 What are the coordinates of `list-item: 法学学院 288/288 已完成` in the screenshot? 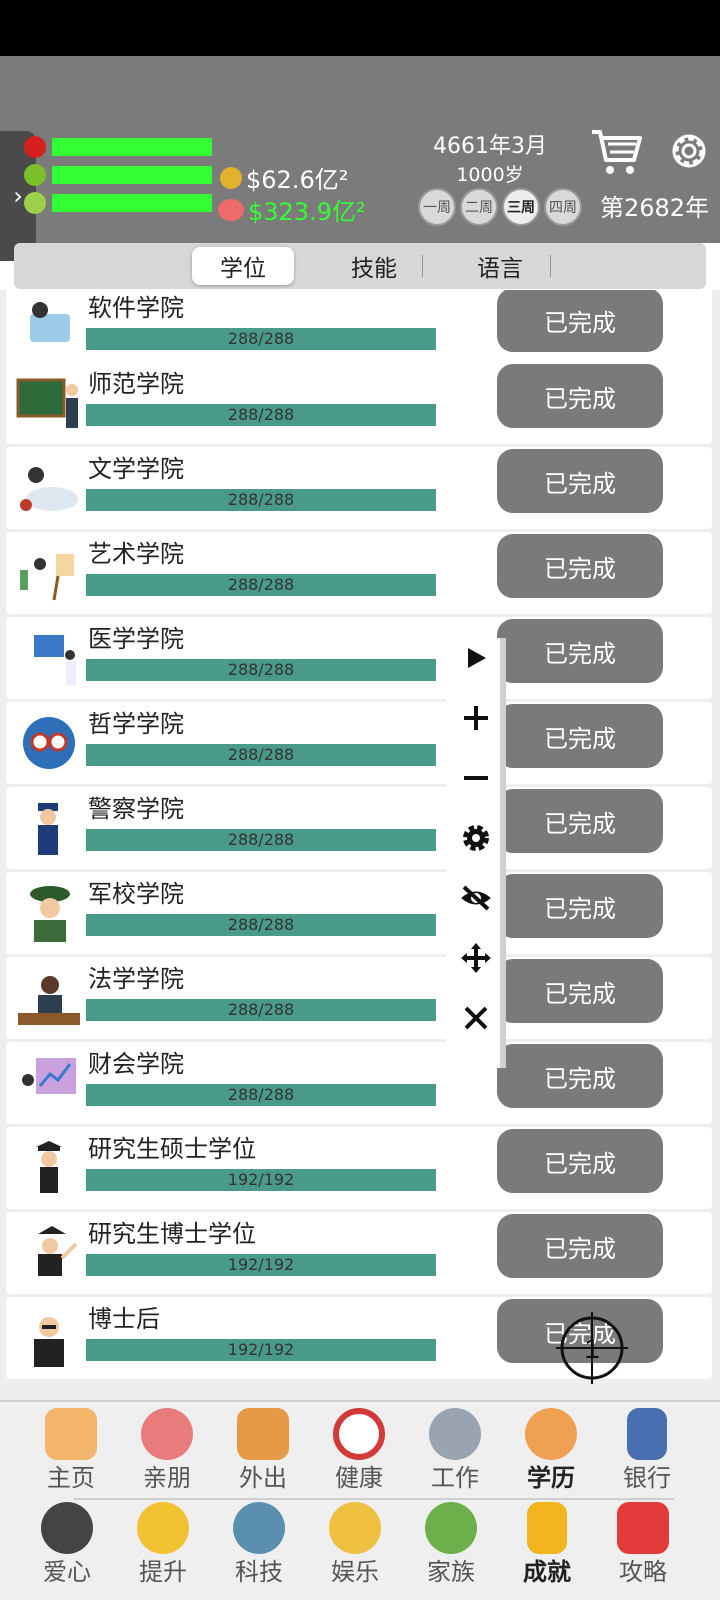 It's located at (359, 998).